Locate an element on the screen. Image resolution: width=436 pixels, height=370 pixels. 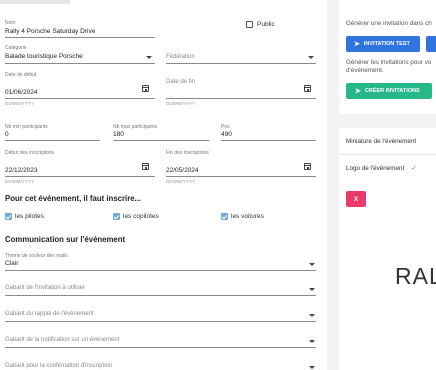
gabarit-invitation-select: Gabarit de l'invitation à utiliser is located at coordinates (45, 288).